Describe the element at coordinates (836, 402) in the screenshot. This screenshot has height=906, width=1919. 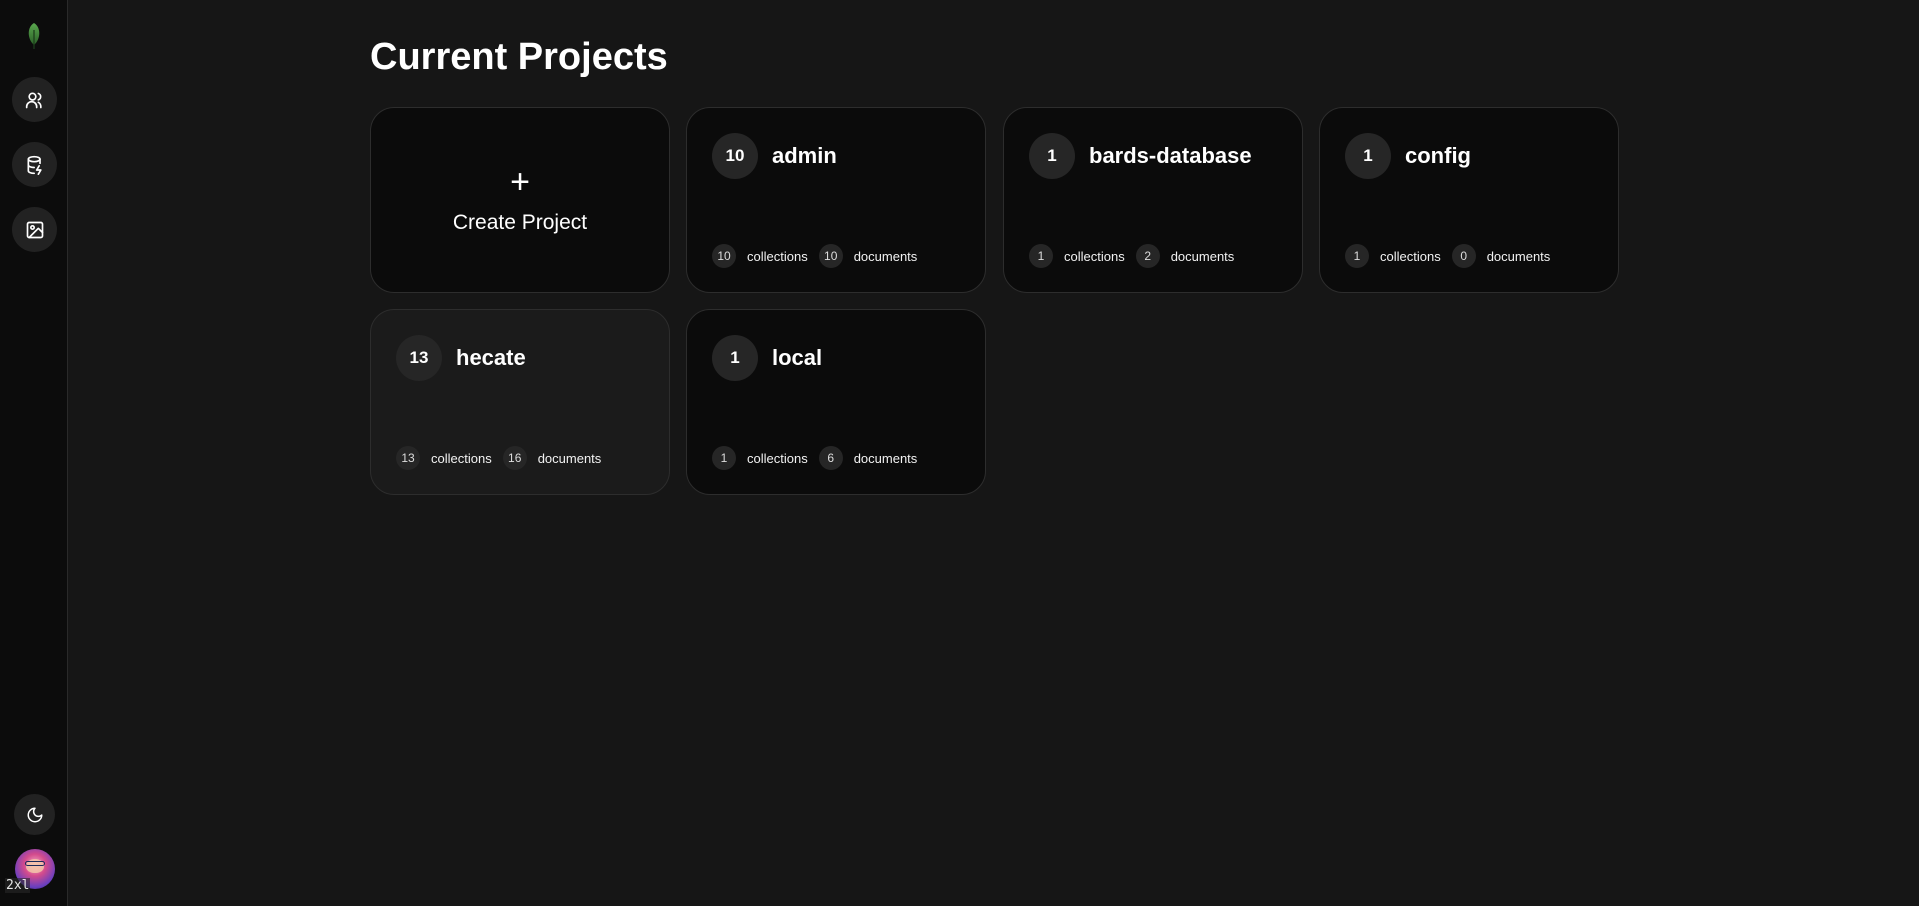
I see `project-card-local: 1 local 1 collections 6 documents` at that location.